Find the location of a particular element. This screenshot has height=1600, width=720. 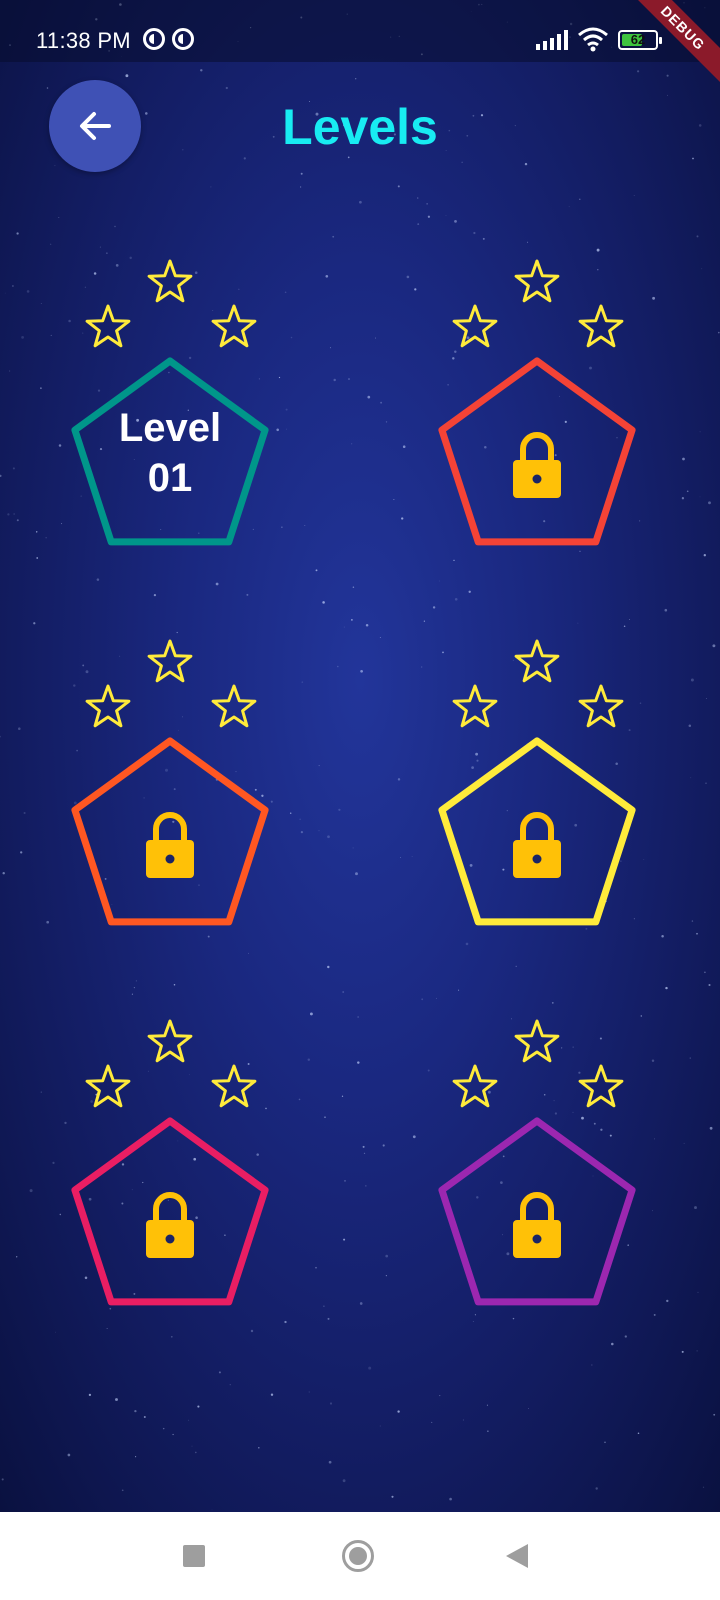

system-nav-bar is located at coordinates (360, 1556).